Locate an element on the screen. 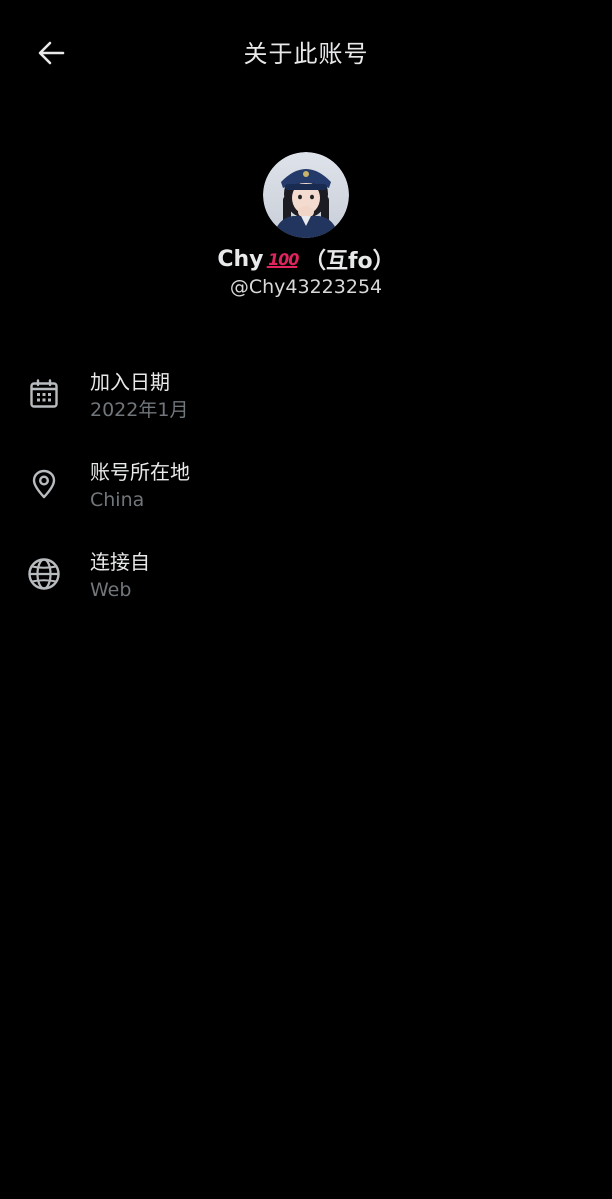  location-pin-icon is located at coordinates (44, 484).